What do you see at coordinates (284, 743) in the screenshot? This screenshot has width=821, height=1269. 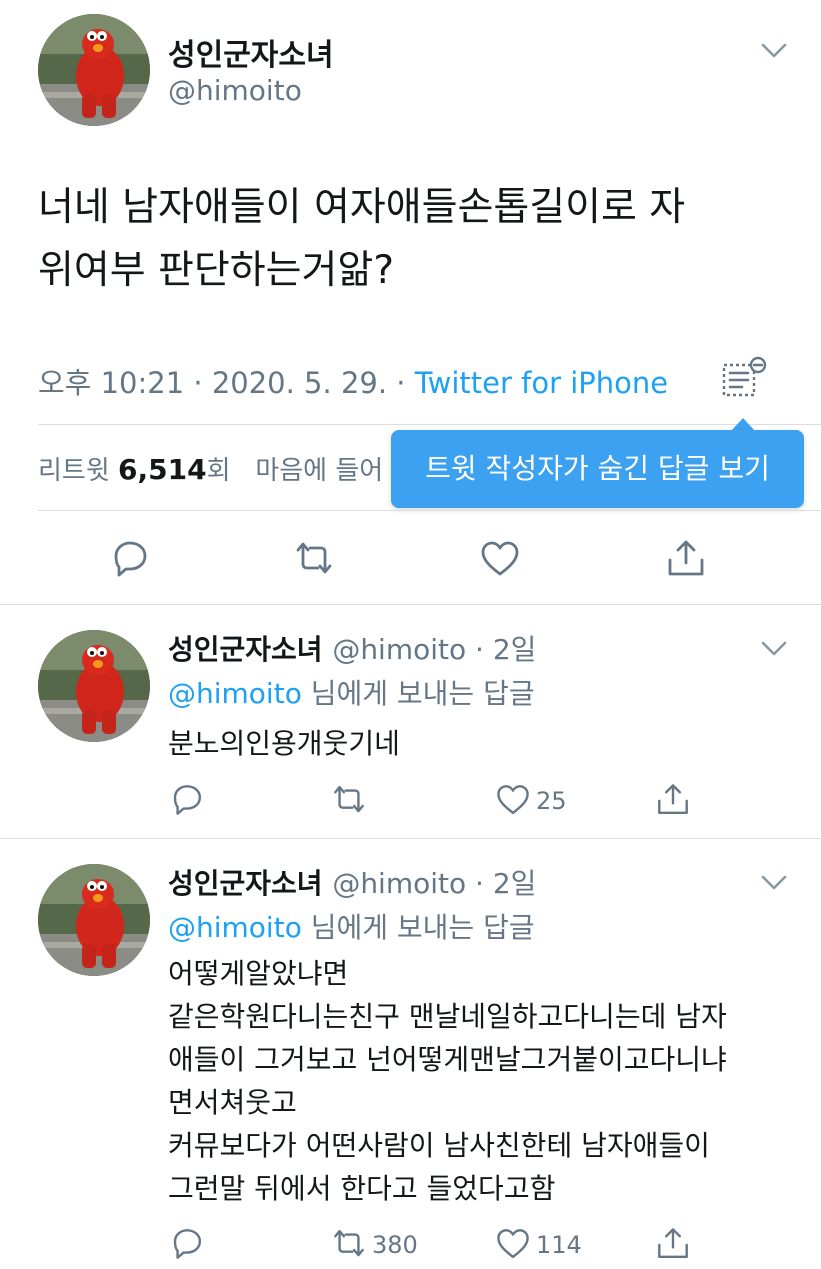 I see `reply-text-line: 분노의인용개웃기네` at bounding box center [284, 743].